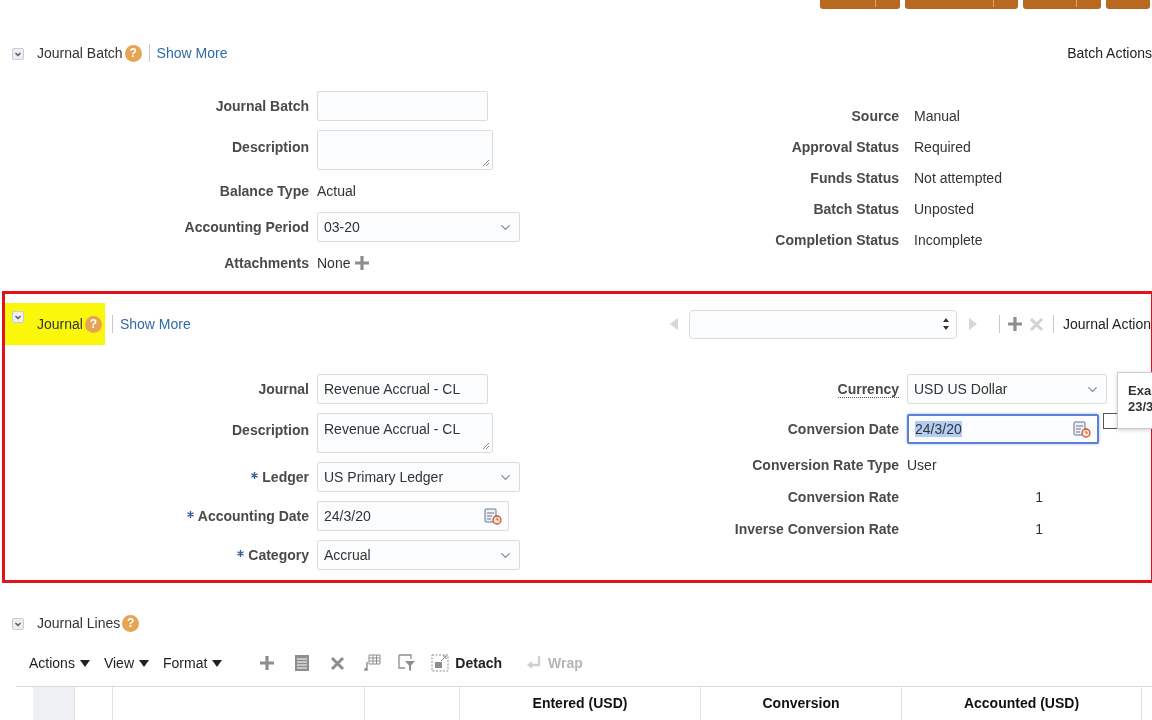 This screenshot has width=1152, height=720. Describe the element at coordinates (534, 663) in the screenshot. I see `wrap-icon` at that location.